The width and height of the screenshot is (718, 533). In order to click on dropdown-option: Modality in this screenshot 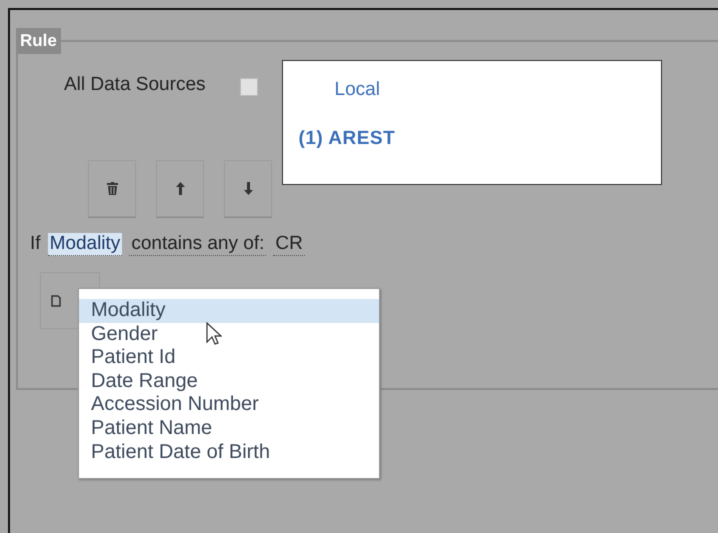, I will do `click(229, 311)`.